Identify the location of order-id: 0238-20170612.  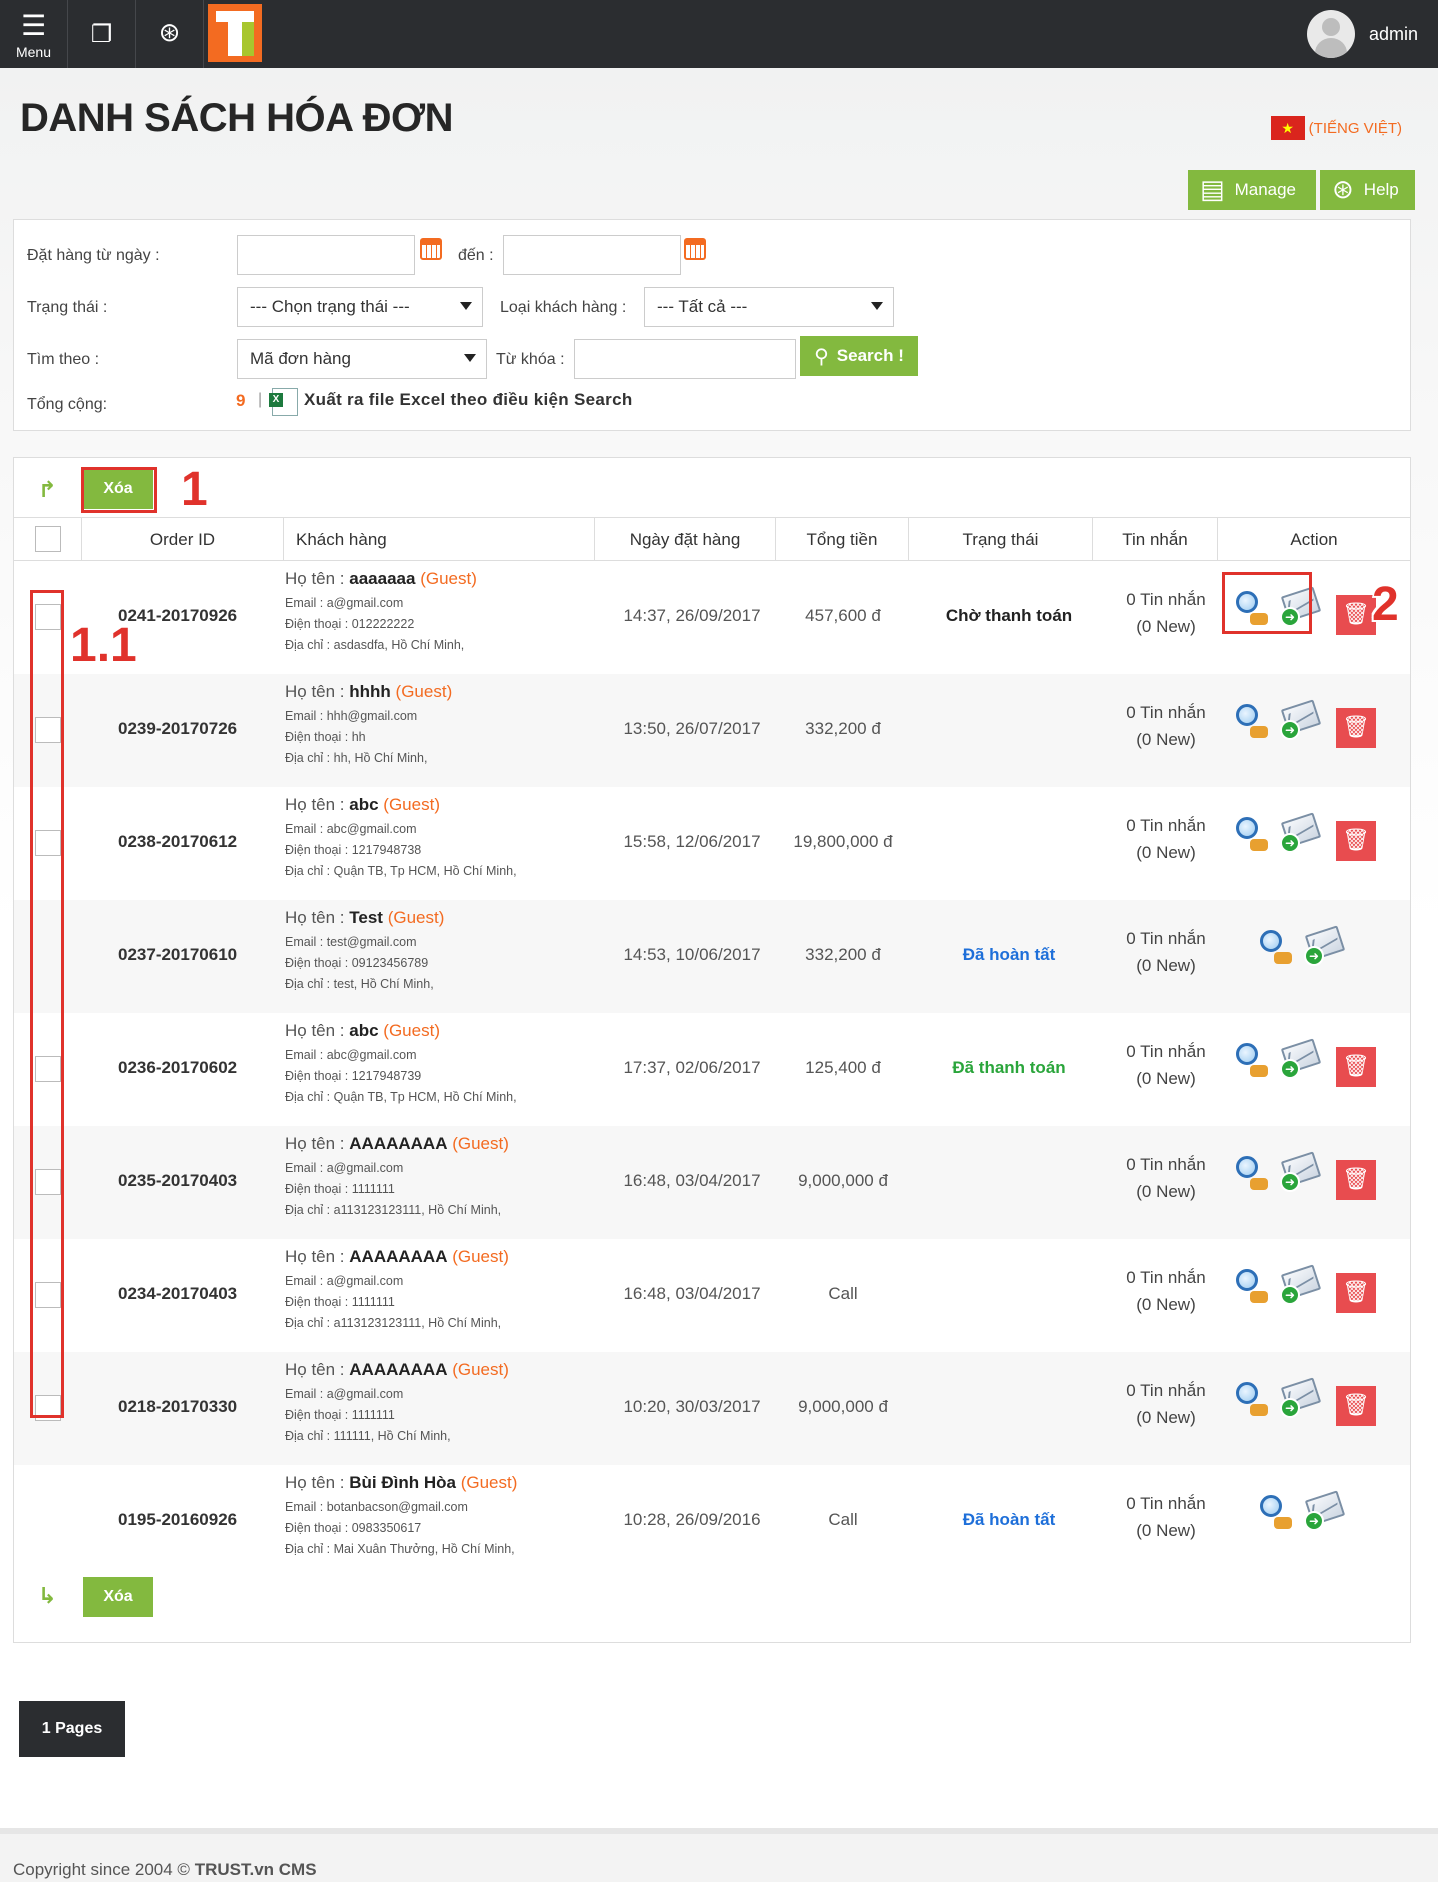
(198, 842).